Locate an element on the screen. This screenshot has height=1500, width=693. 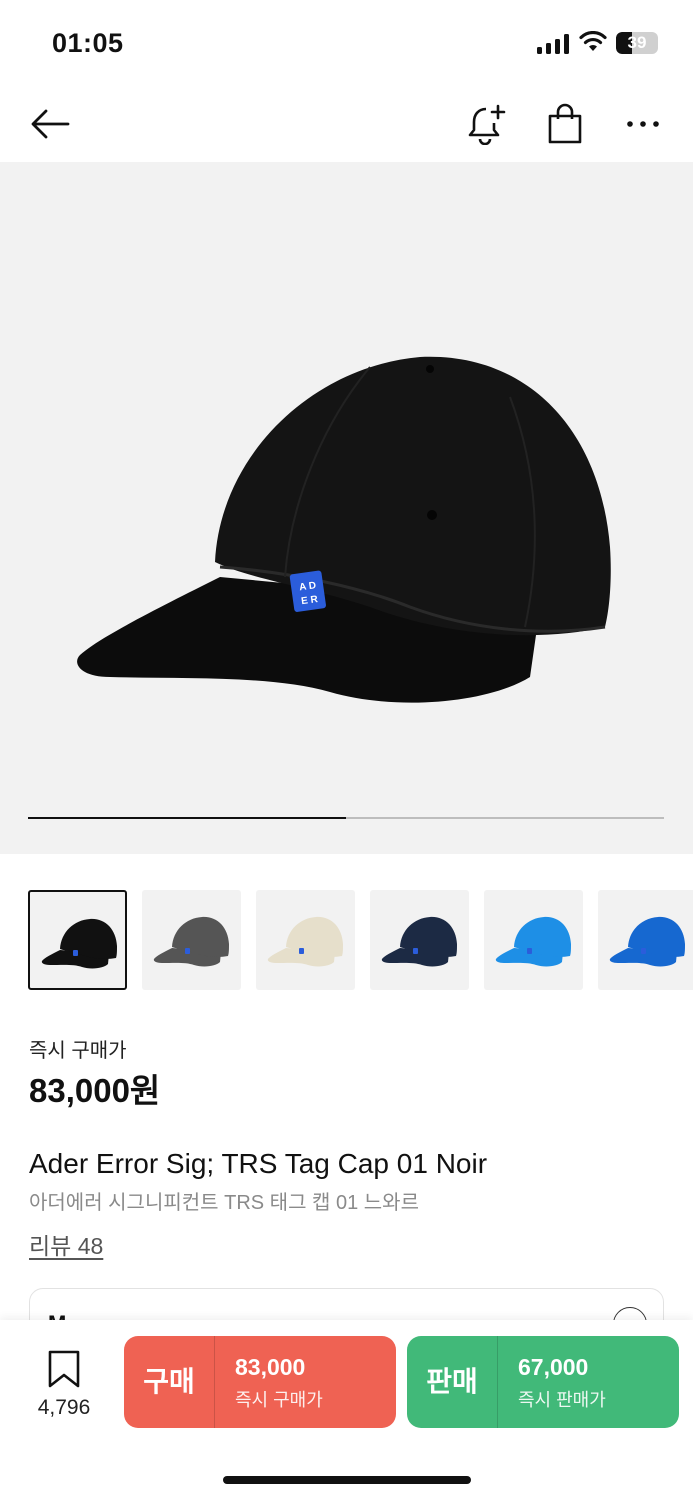
shopping-bag-icon is located at coordinates (565, 123).